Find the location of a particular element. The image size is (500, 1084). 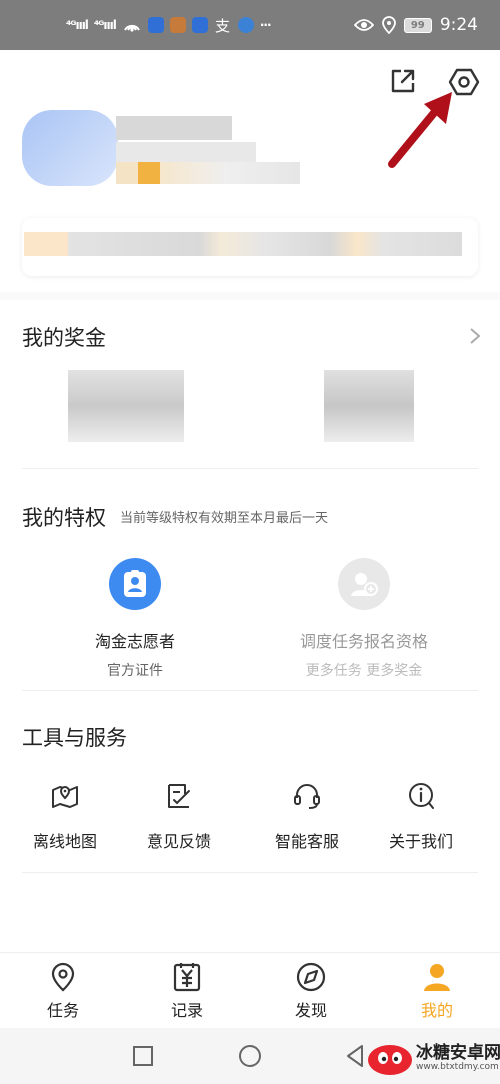

location-status-icon is located at coordinates (388, 25).